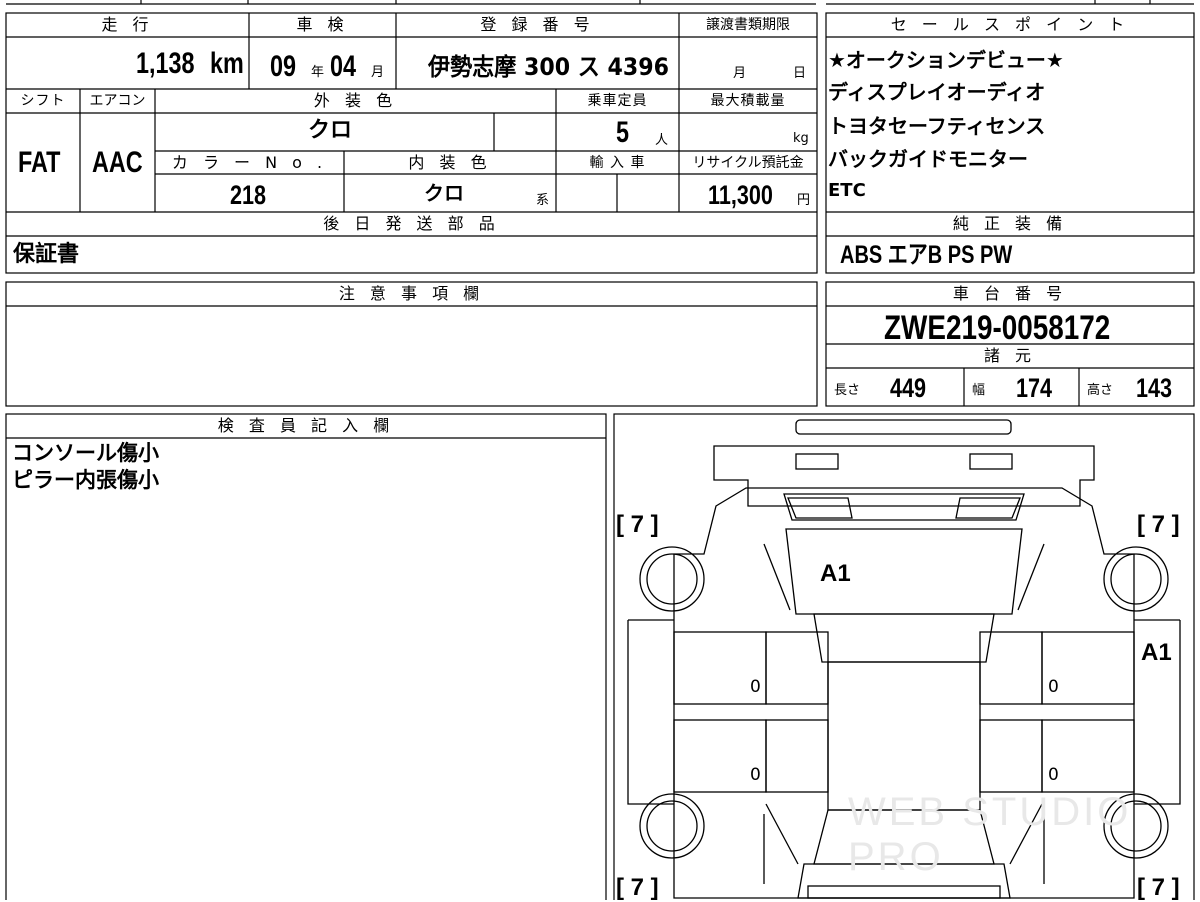 Image resolution: width=1200 pixels, height=902 pixels. Describe the element at coordinates (330, 130) in the screenshot. I see `exterior-color-value: クロ` at that location.